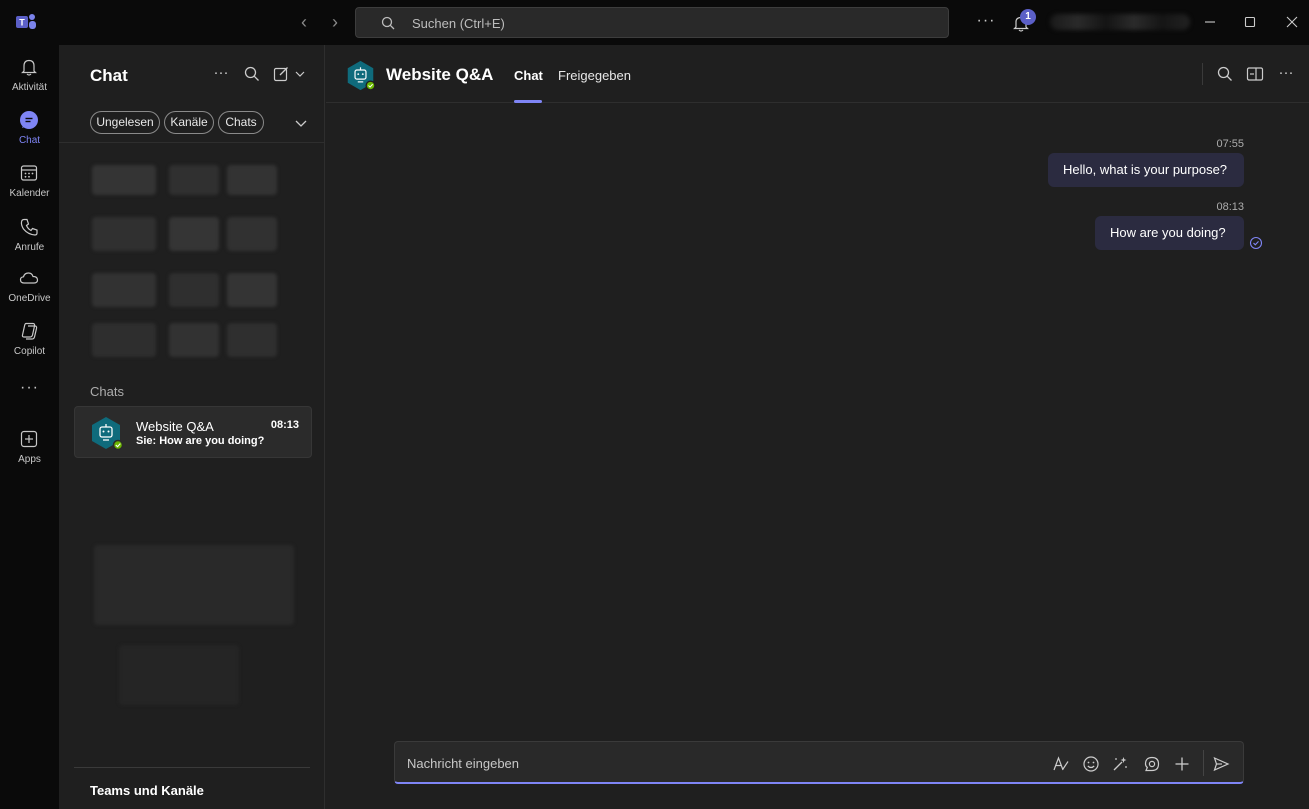  What do you see at coordinates (147, 790) in the screenshot?
I see `teams-section-label: Teams und Kanäle` at bounding box center [147, 790].